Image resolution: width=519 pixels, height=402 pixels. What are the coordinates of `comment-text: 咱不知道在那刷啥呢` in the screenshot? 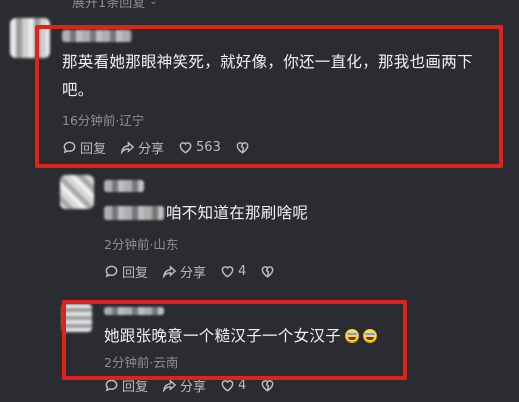 It's located at (237, 213).